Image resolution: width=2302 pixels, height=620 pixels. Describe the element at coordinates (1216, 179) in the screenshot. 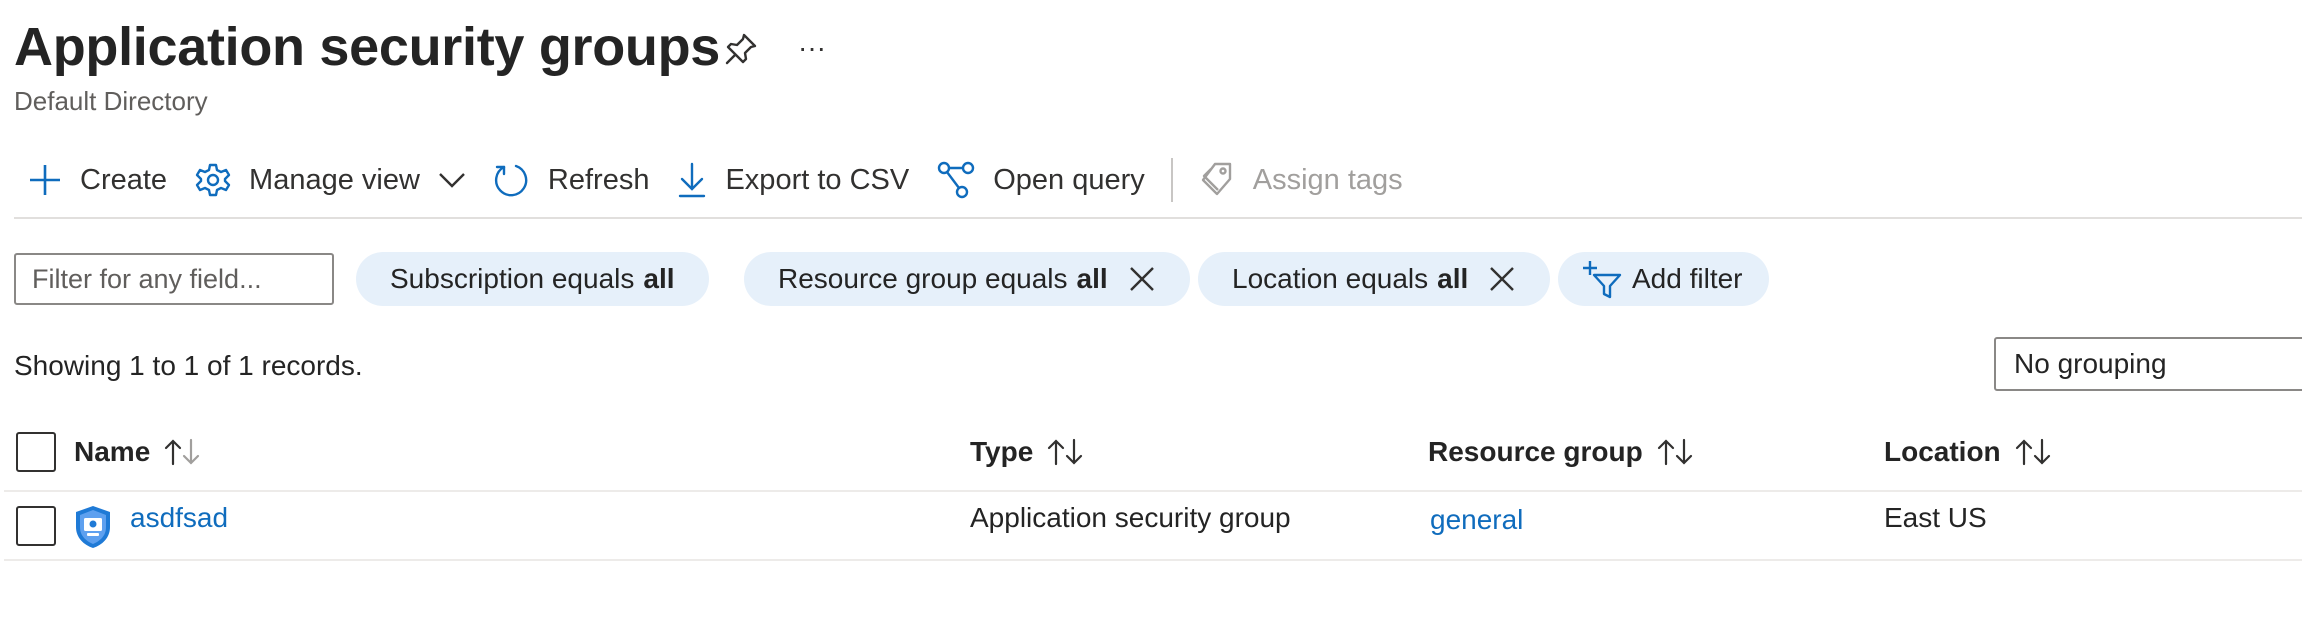

I see `tag-icon` at that location.